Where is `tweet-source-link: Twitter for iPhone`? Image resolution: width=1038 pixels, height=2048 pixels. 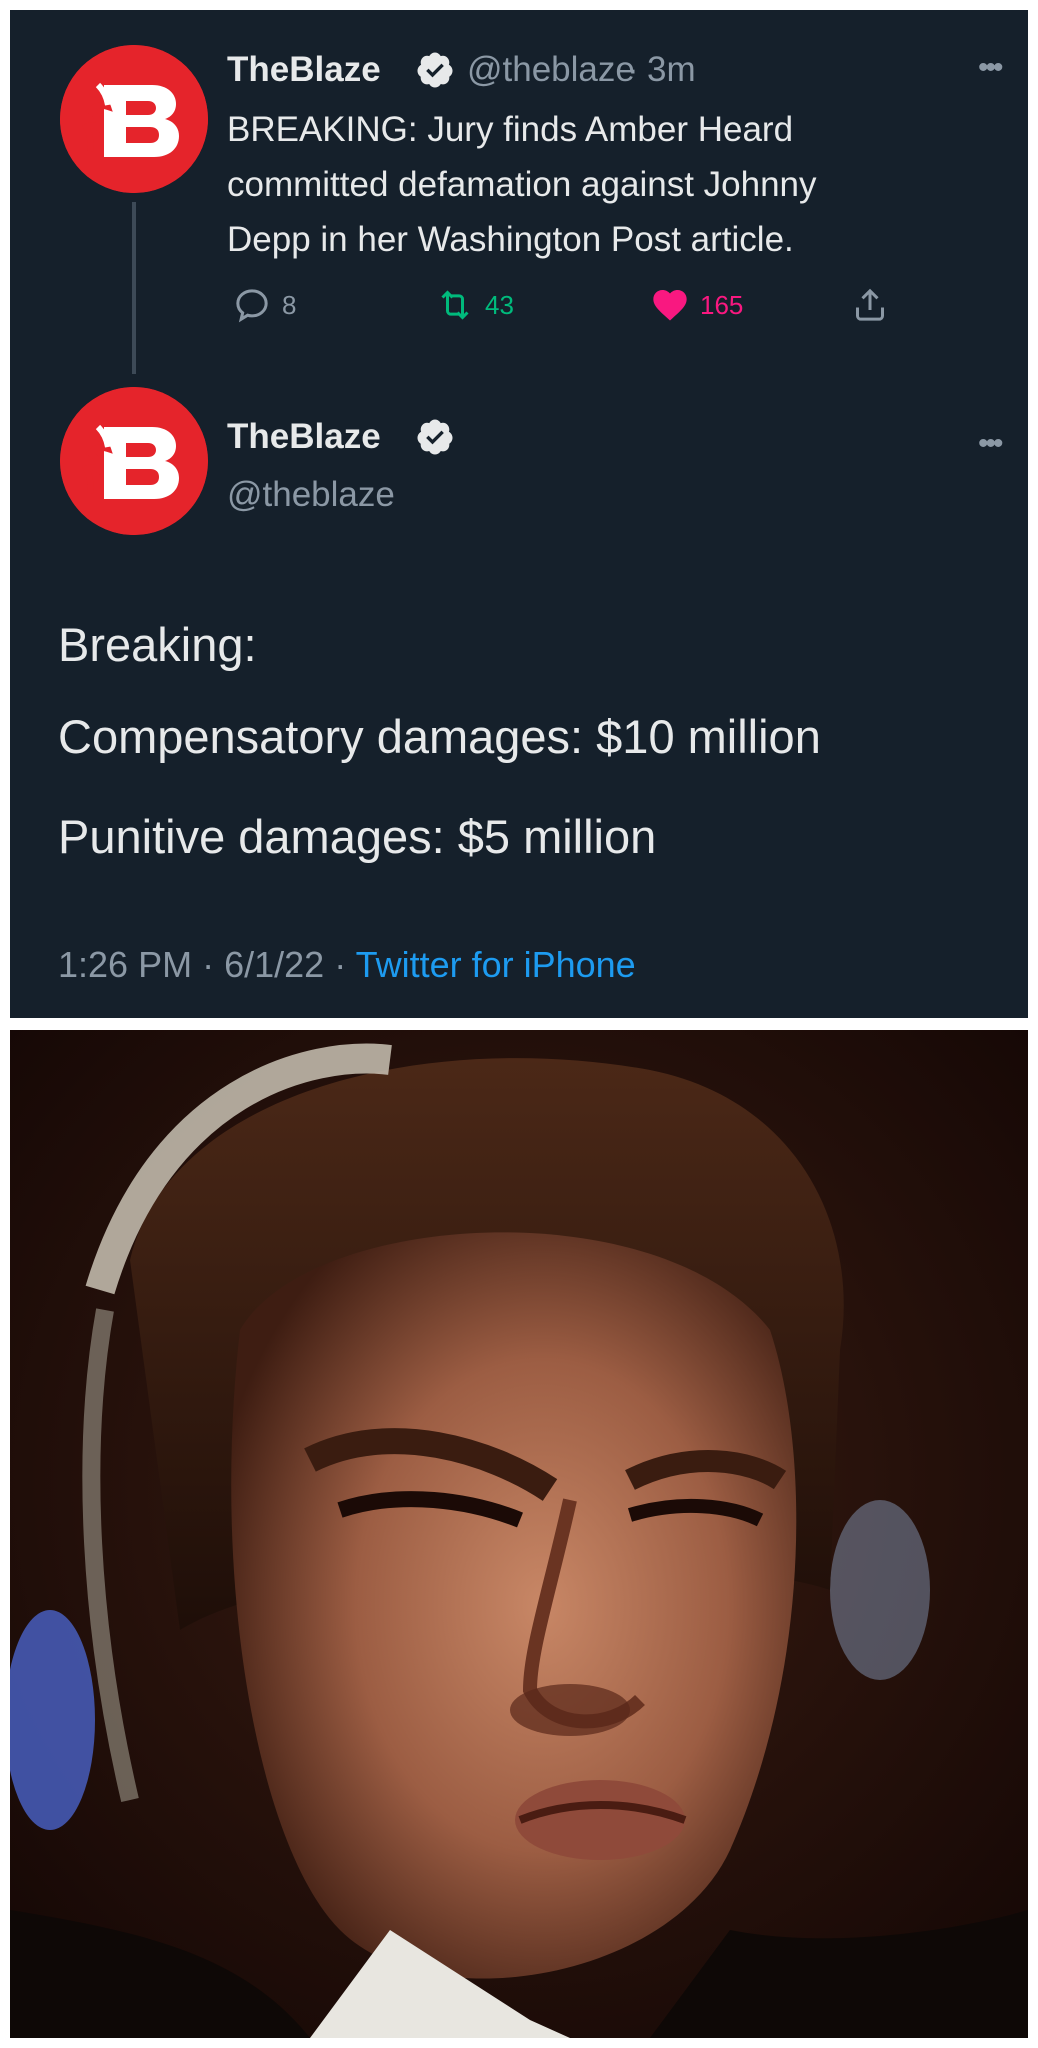 tweet-source-link: Twitter for iPhone is located at coordinates (496, 964).